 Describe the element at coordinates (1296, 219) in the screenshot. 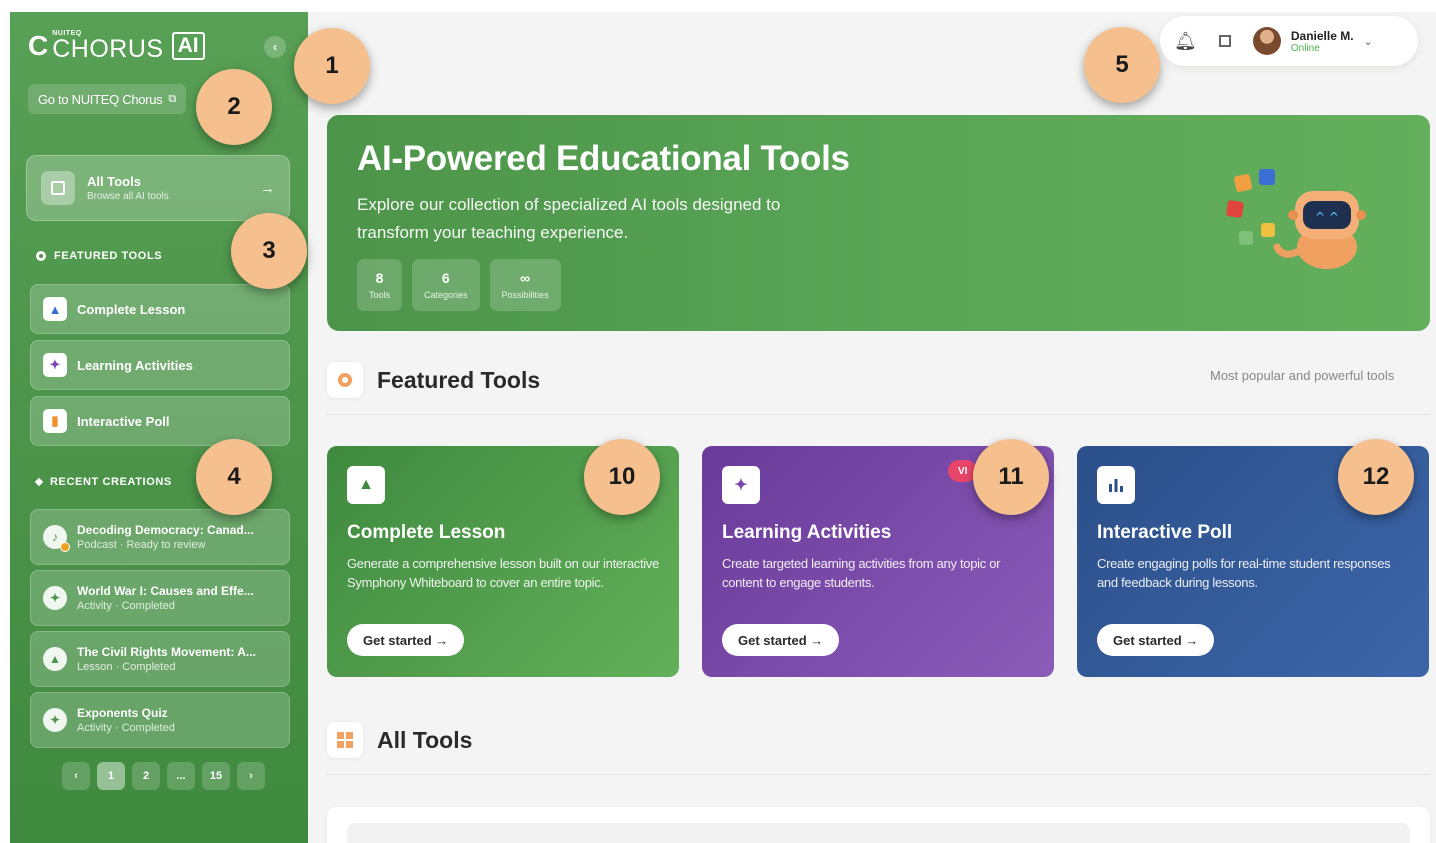

I see `robot-mascot-illustration: ^ ^` at that location.